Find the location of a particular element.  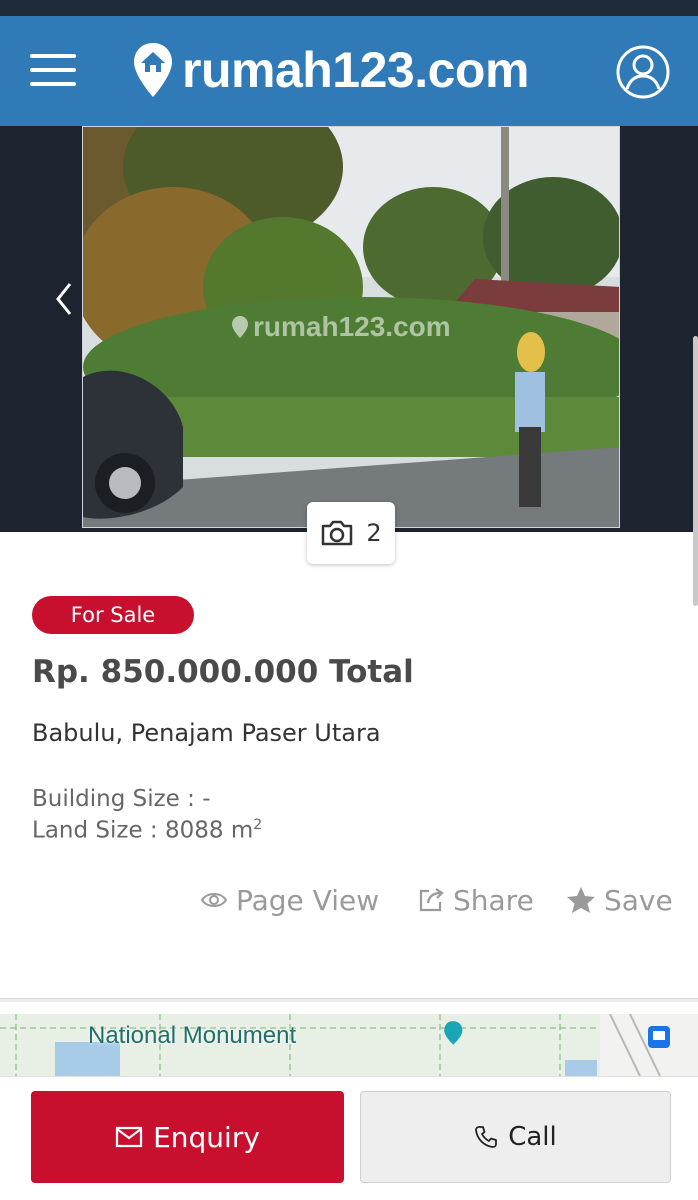

eye-icon is located at coordinates (214, 900).